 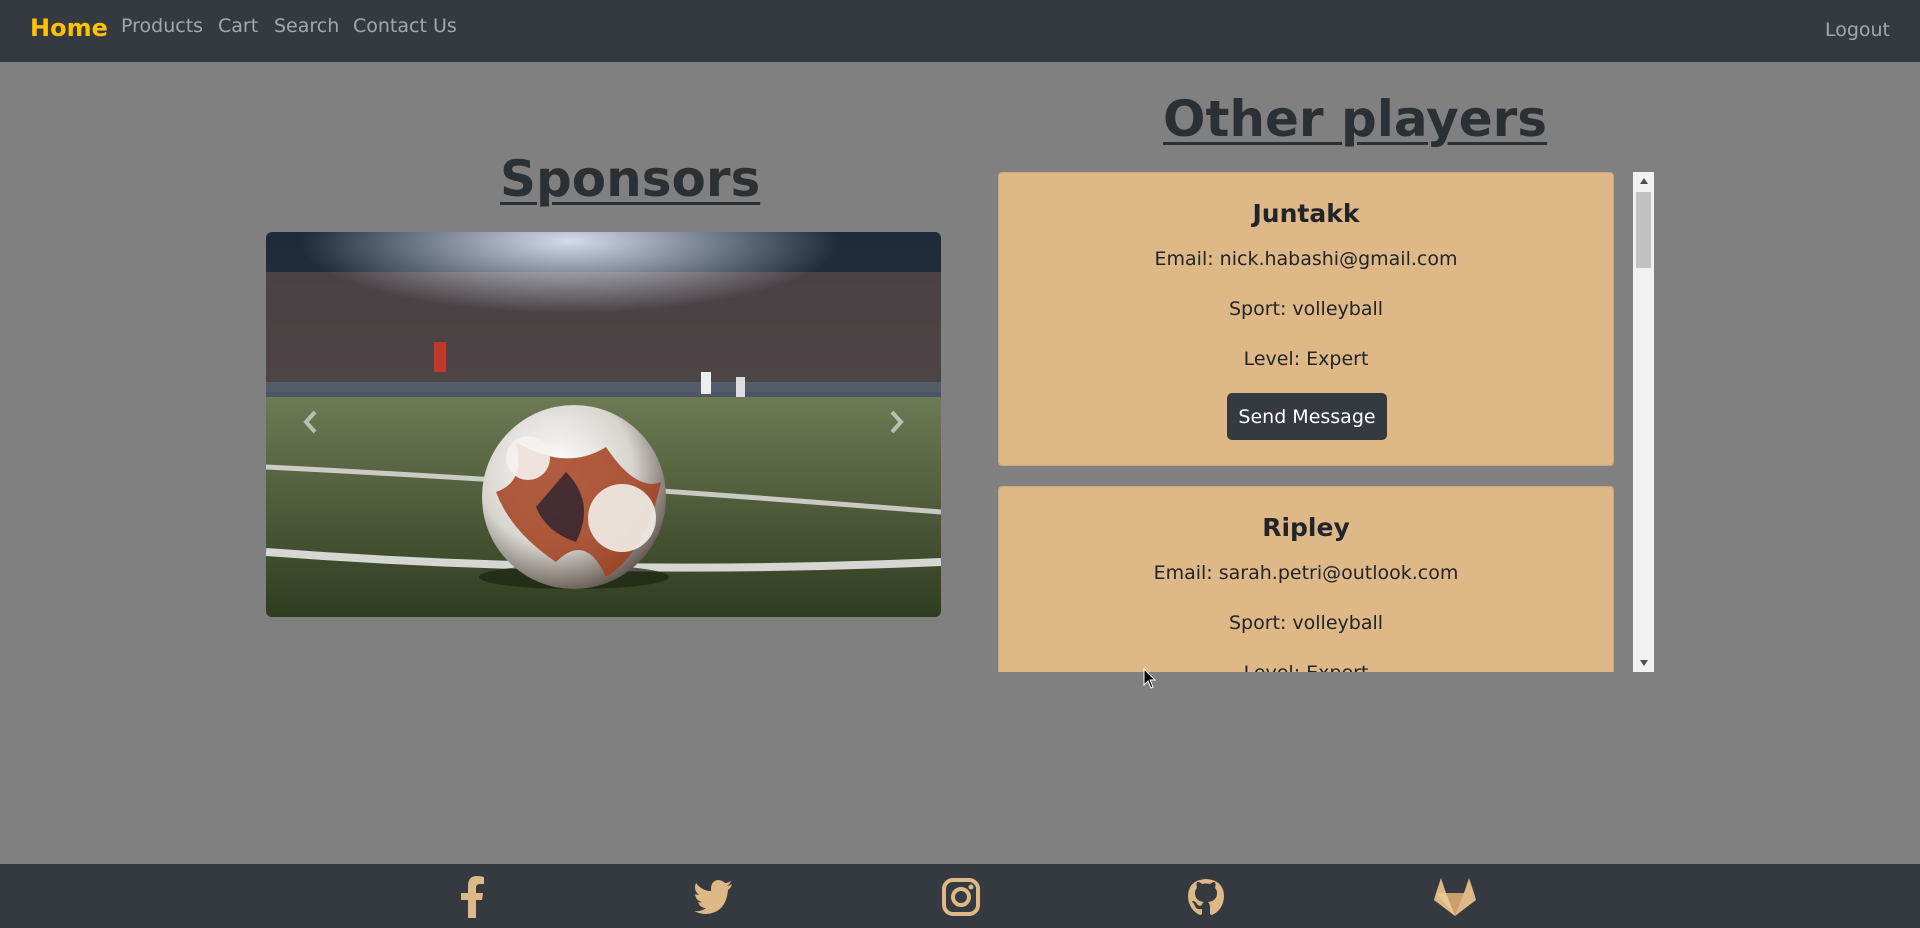 I want to click on facebook-icon, so click(x=472, y=897).